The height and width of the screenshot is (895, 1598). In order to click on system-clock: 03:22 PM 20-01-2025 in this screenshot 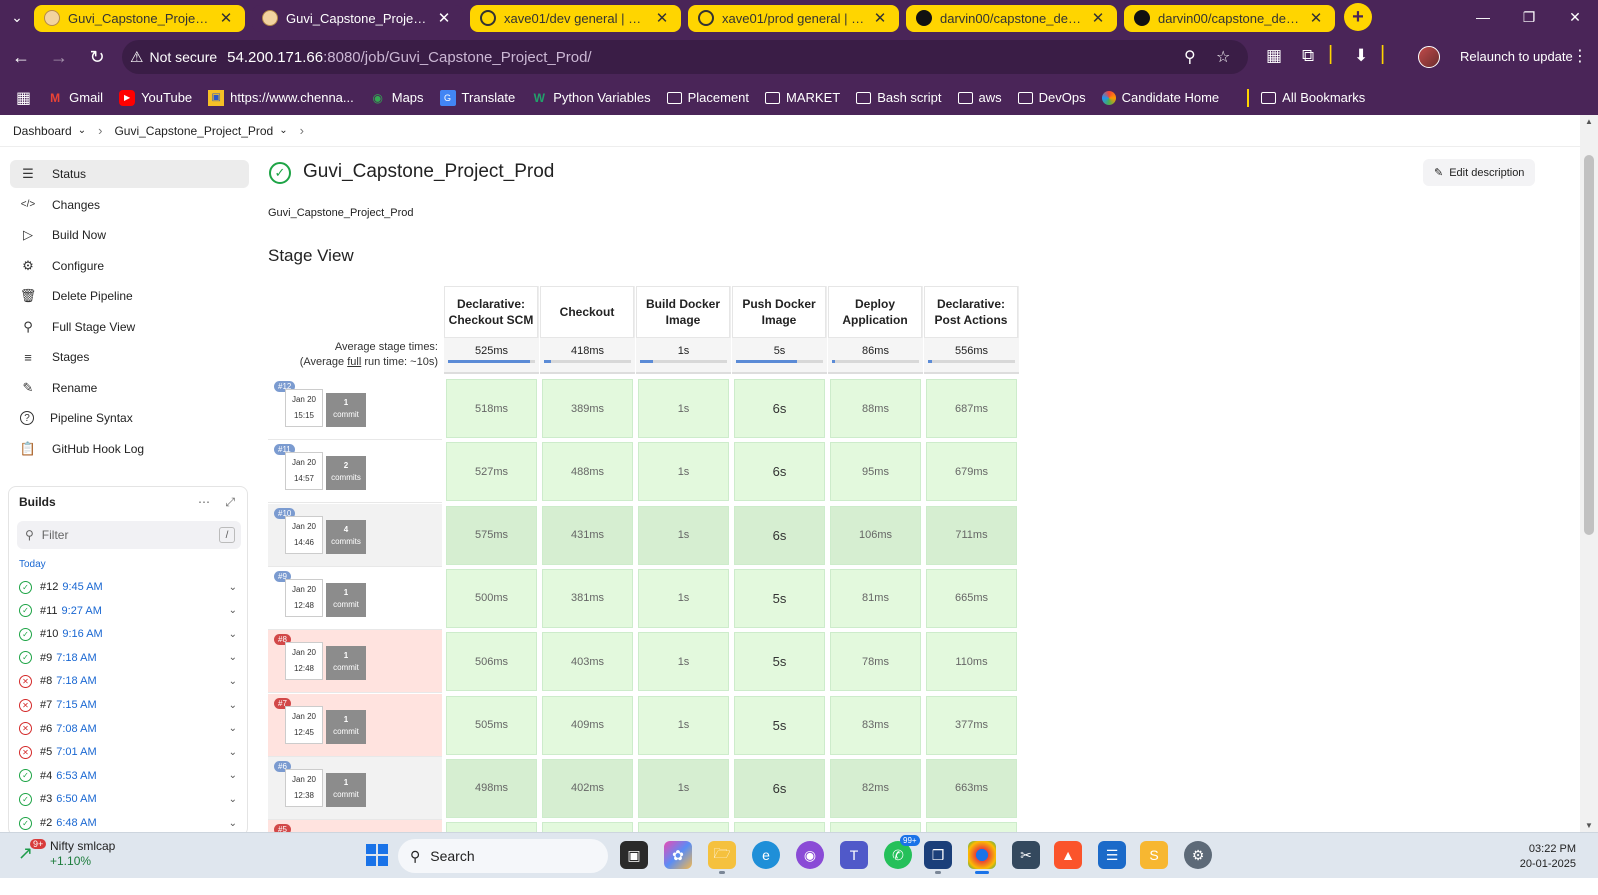, I will do `click(1537, 857)`.